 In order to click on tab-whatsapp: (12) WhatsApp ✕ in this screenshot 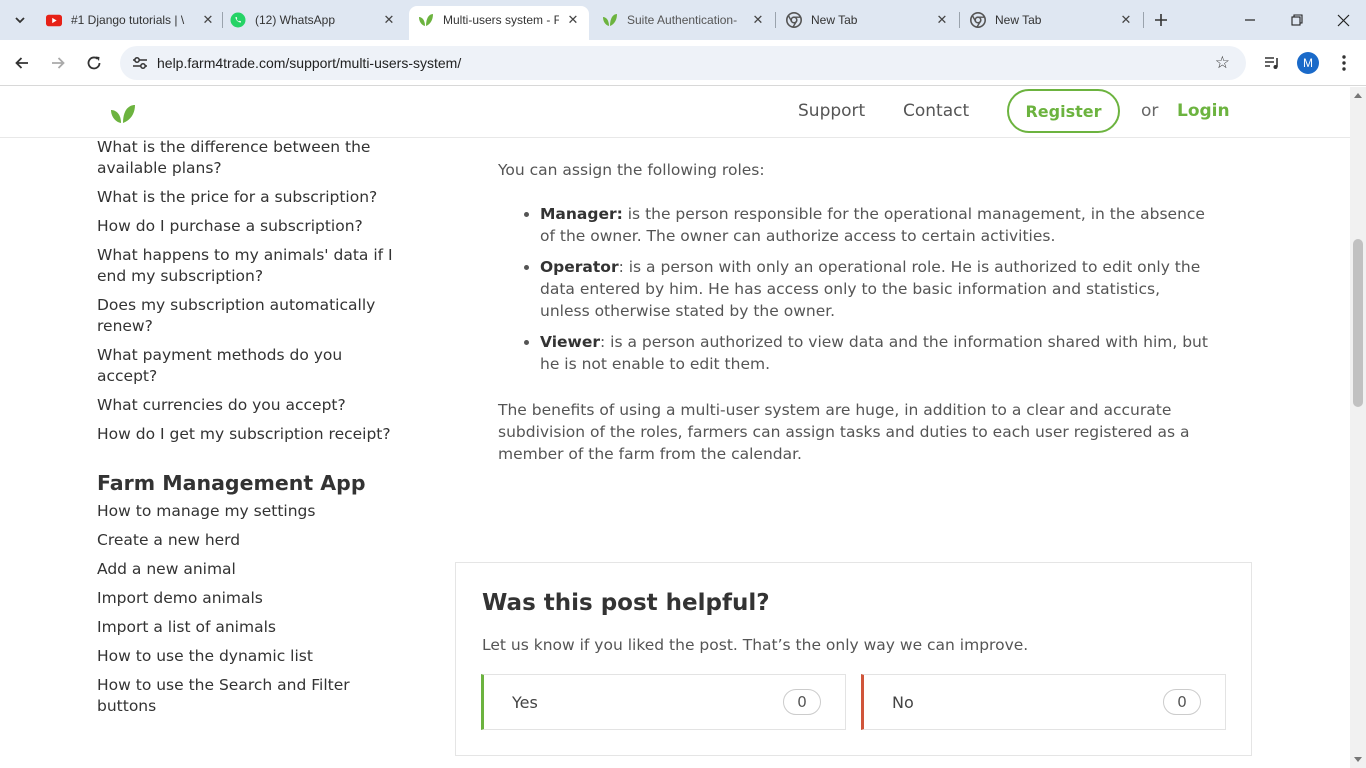, I will do `click(313, 20)`.